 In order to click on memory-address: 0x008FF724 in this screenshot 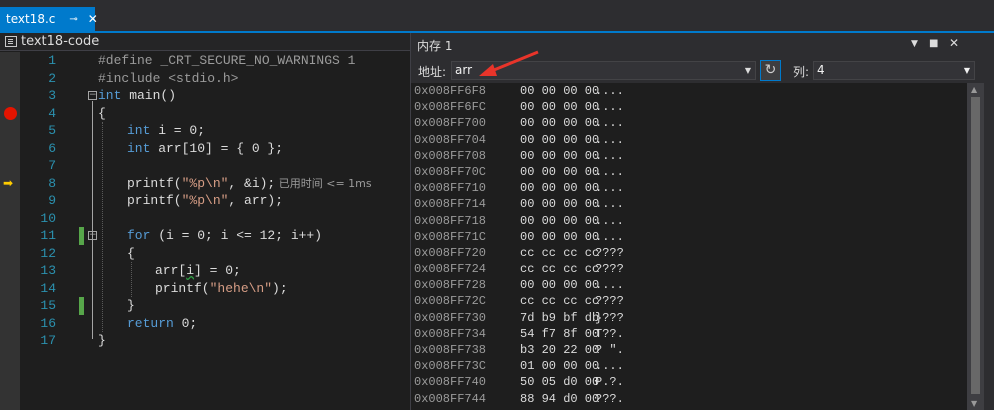, I will do `click(450, 269)`.